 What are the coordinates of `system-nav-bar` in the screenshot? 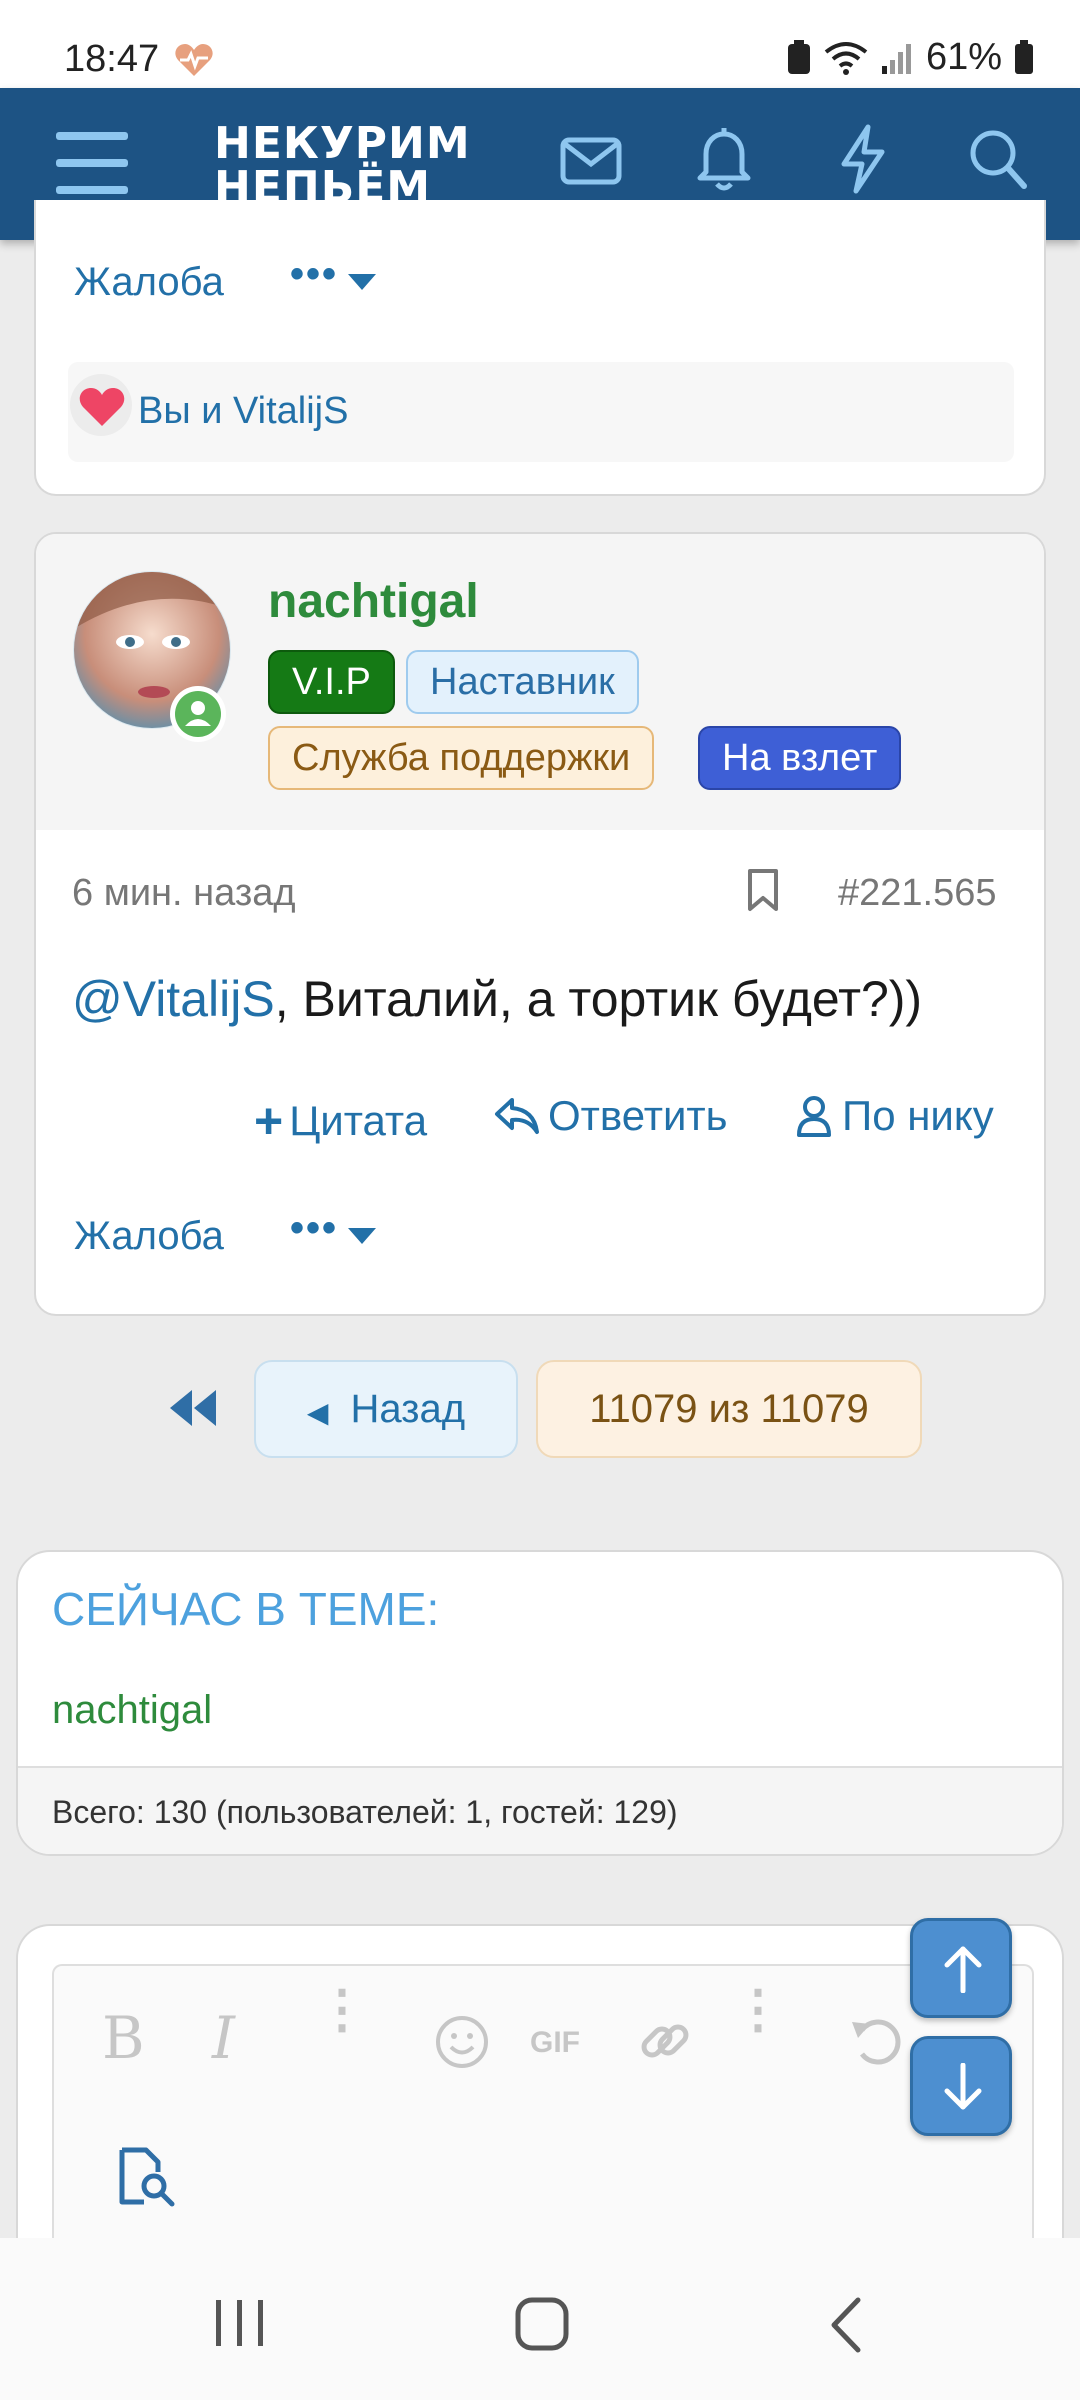 It's located at (540, 2319).